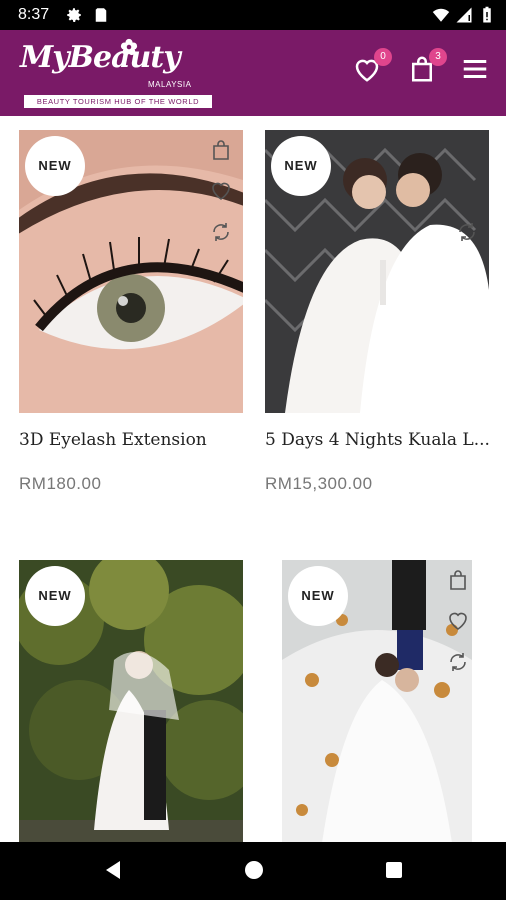 The width and height of the screenshot is (506, 900). I want to click on hamburger-menu-icon, so click(475, 69).